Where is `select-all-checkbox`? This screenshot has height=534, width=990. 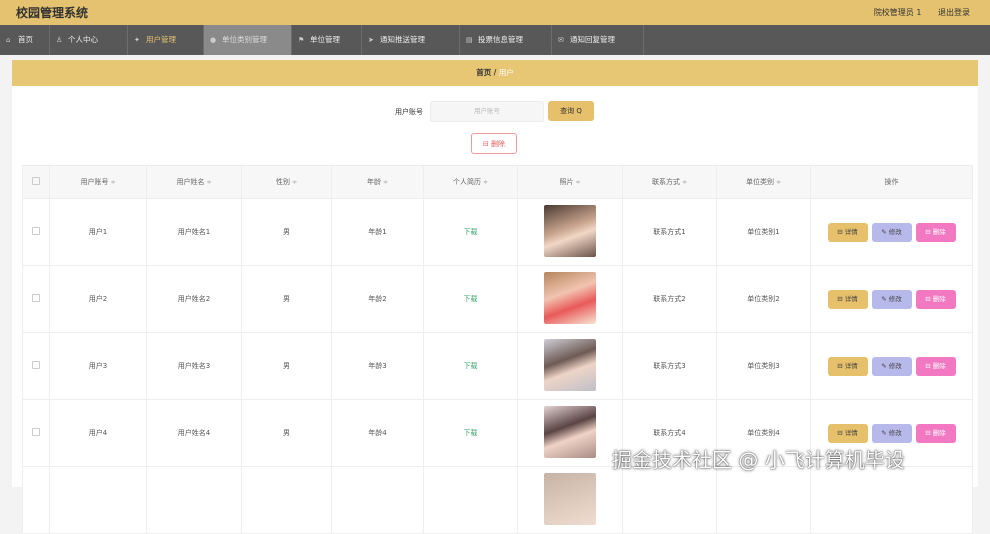 select-all-checkbox is located at coordinates (36, 181).